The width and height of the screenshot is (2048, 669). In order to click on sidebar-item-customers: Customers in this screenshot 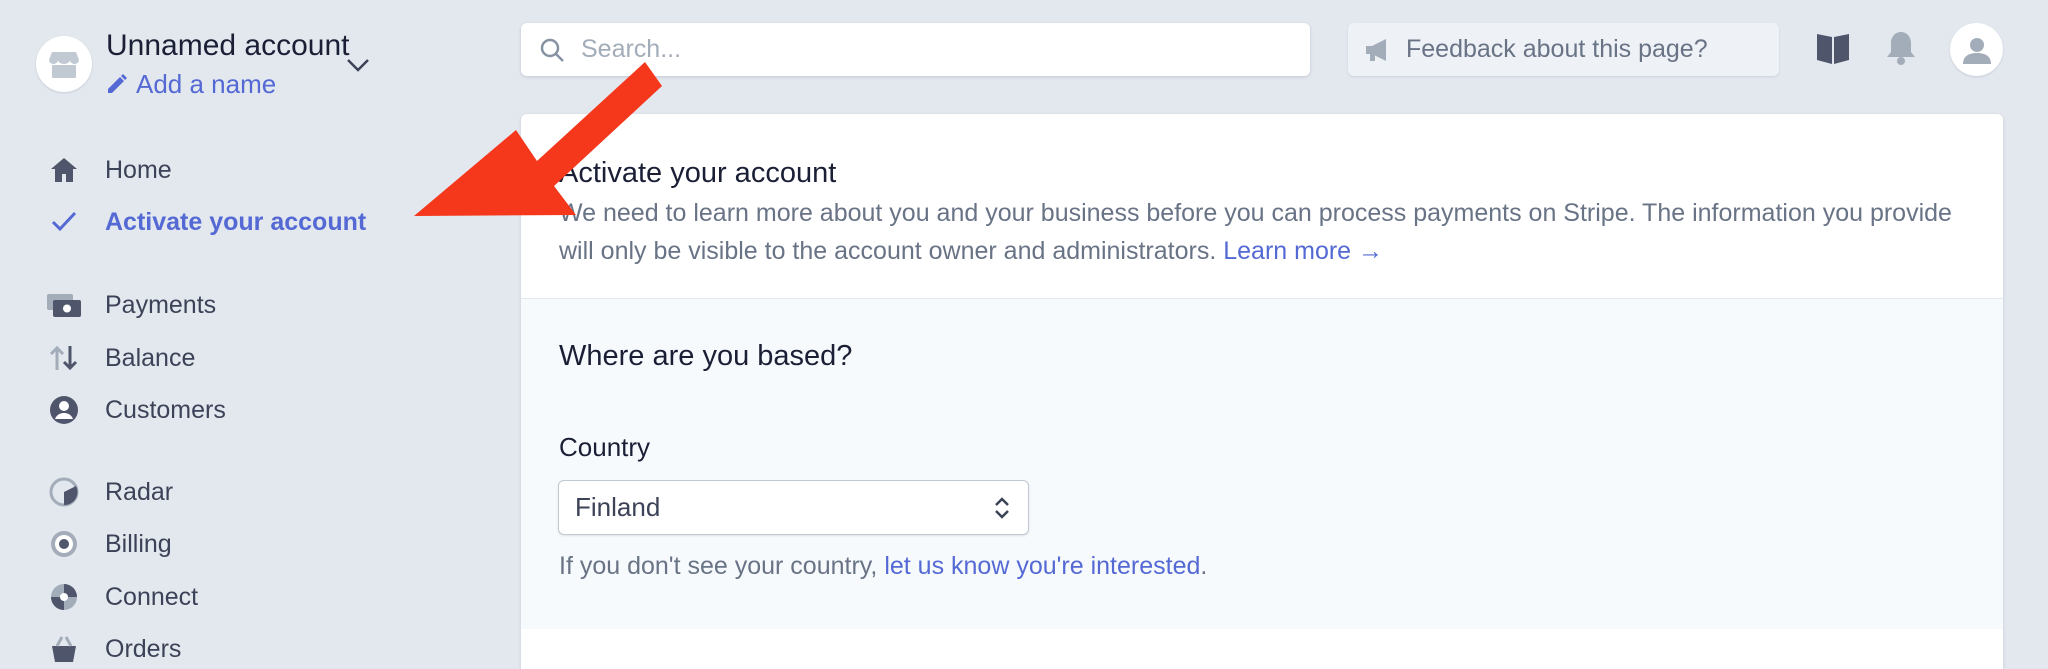, I will do `click(136, 410)`.